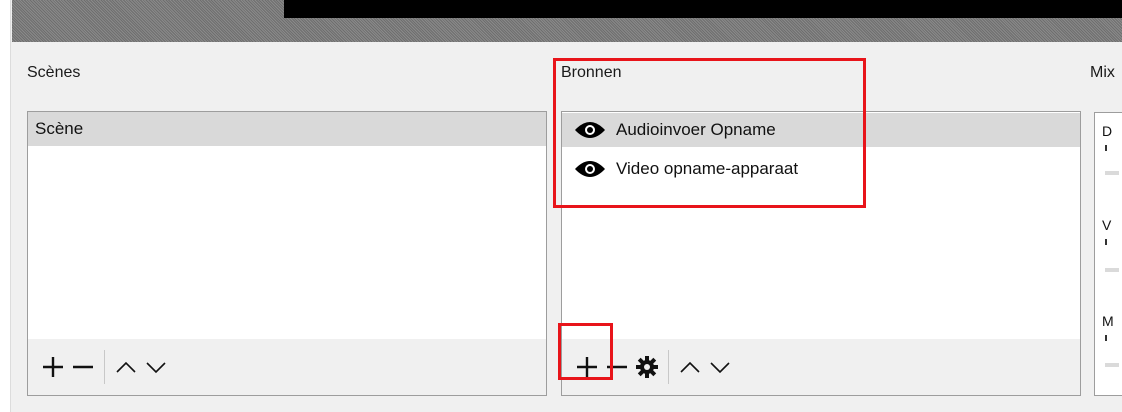  I want to click on move-scene-down-button, so click(156, 367).